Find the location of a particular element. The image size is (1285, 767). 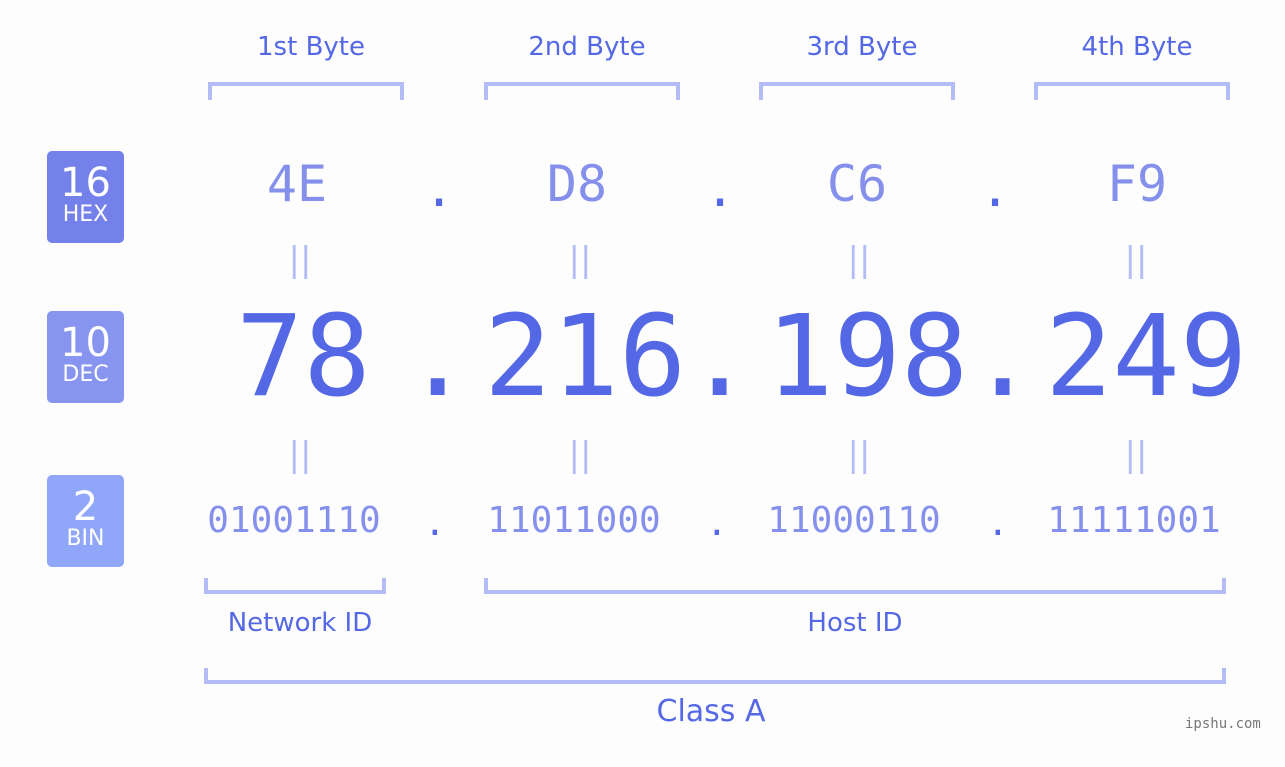

watermark: ipshu.com is located at coordinates (1223, 724).